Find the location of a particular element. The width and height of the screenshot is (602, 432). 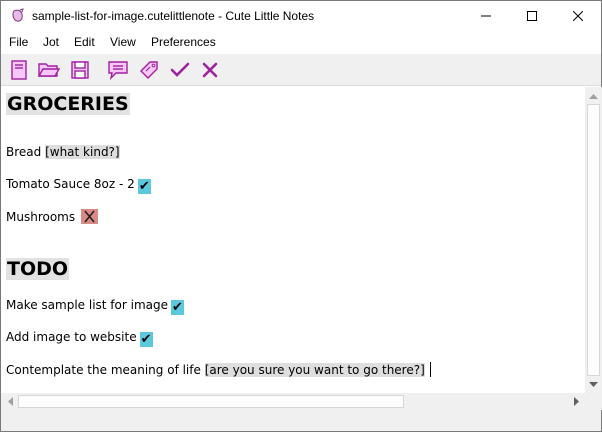

menu-view: View is located at coordinates (123, 42).